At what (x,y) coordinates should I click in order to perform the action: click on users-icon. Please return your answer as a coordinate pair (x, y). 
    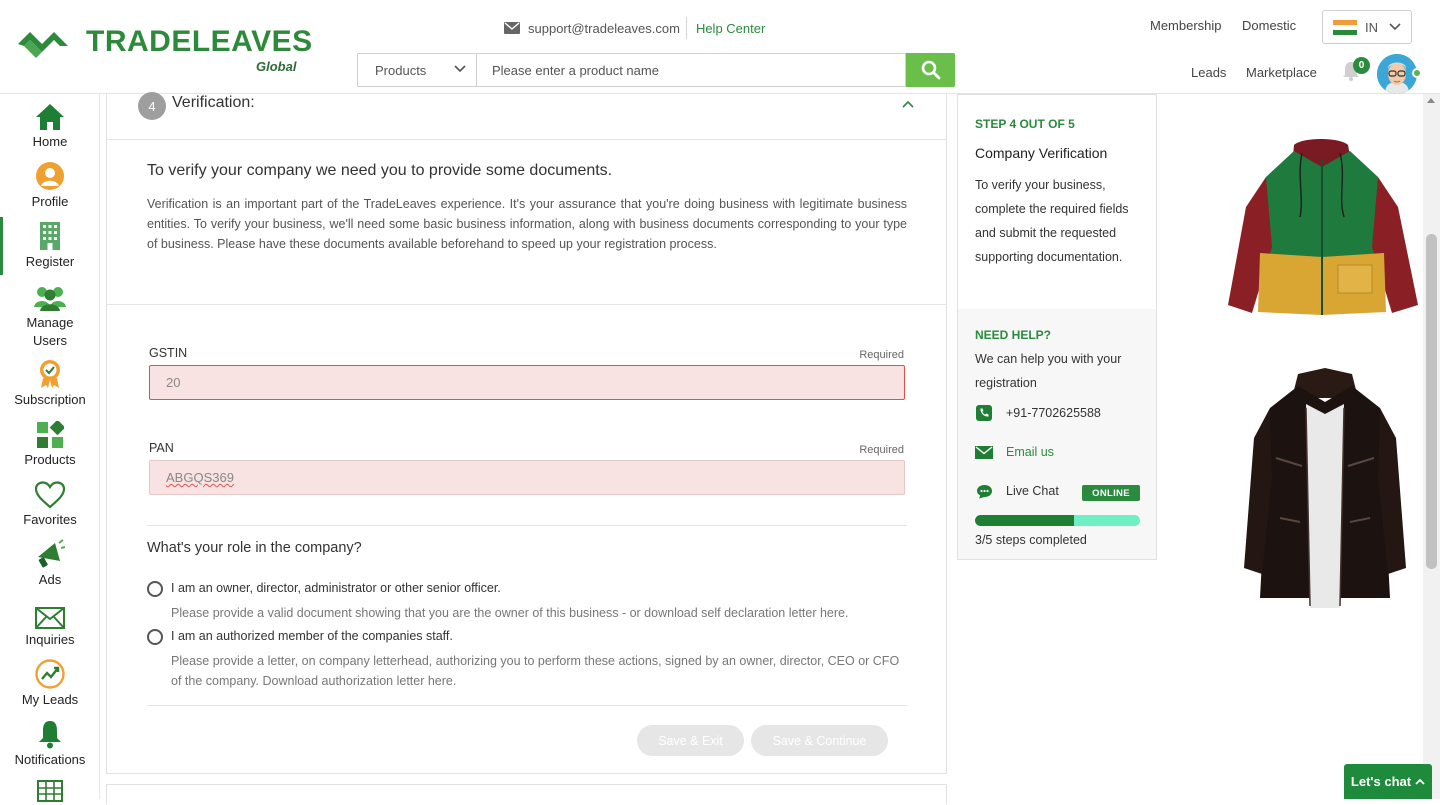
    Looking at the image, I should click on (50, 299).